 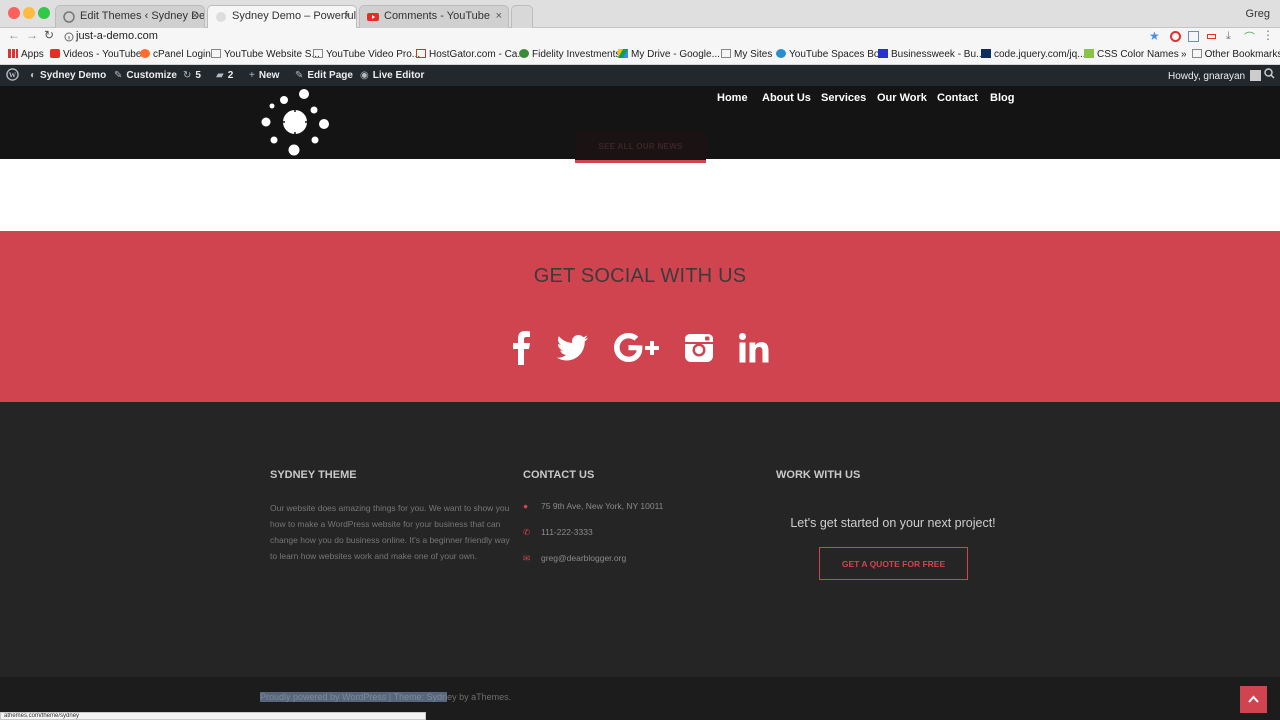 I want to click on bookmark-apps: Apps, so click(x=26, y=54).